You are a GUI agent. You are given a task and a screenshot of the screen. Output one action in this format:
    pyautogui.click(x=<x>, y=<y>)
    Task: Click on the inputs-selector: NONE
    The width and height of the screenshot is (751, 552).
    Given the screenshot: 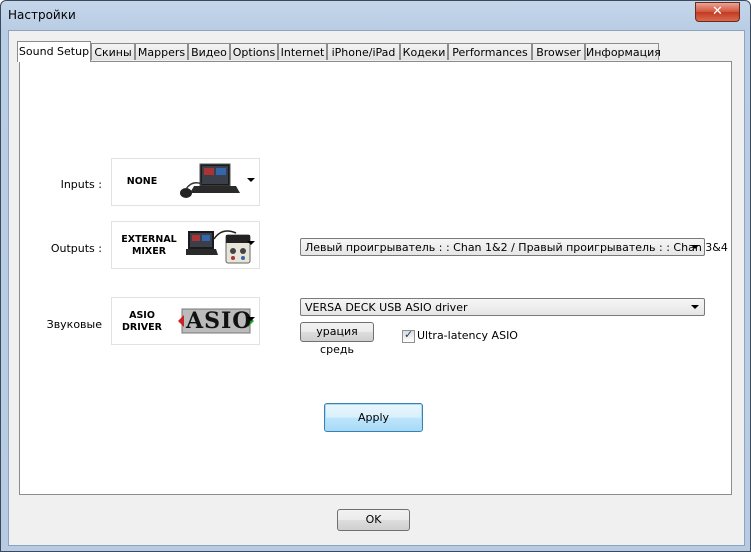 What is the action you would take?
    pyautogui.click(x=185, y=182)
    